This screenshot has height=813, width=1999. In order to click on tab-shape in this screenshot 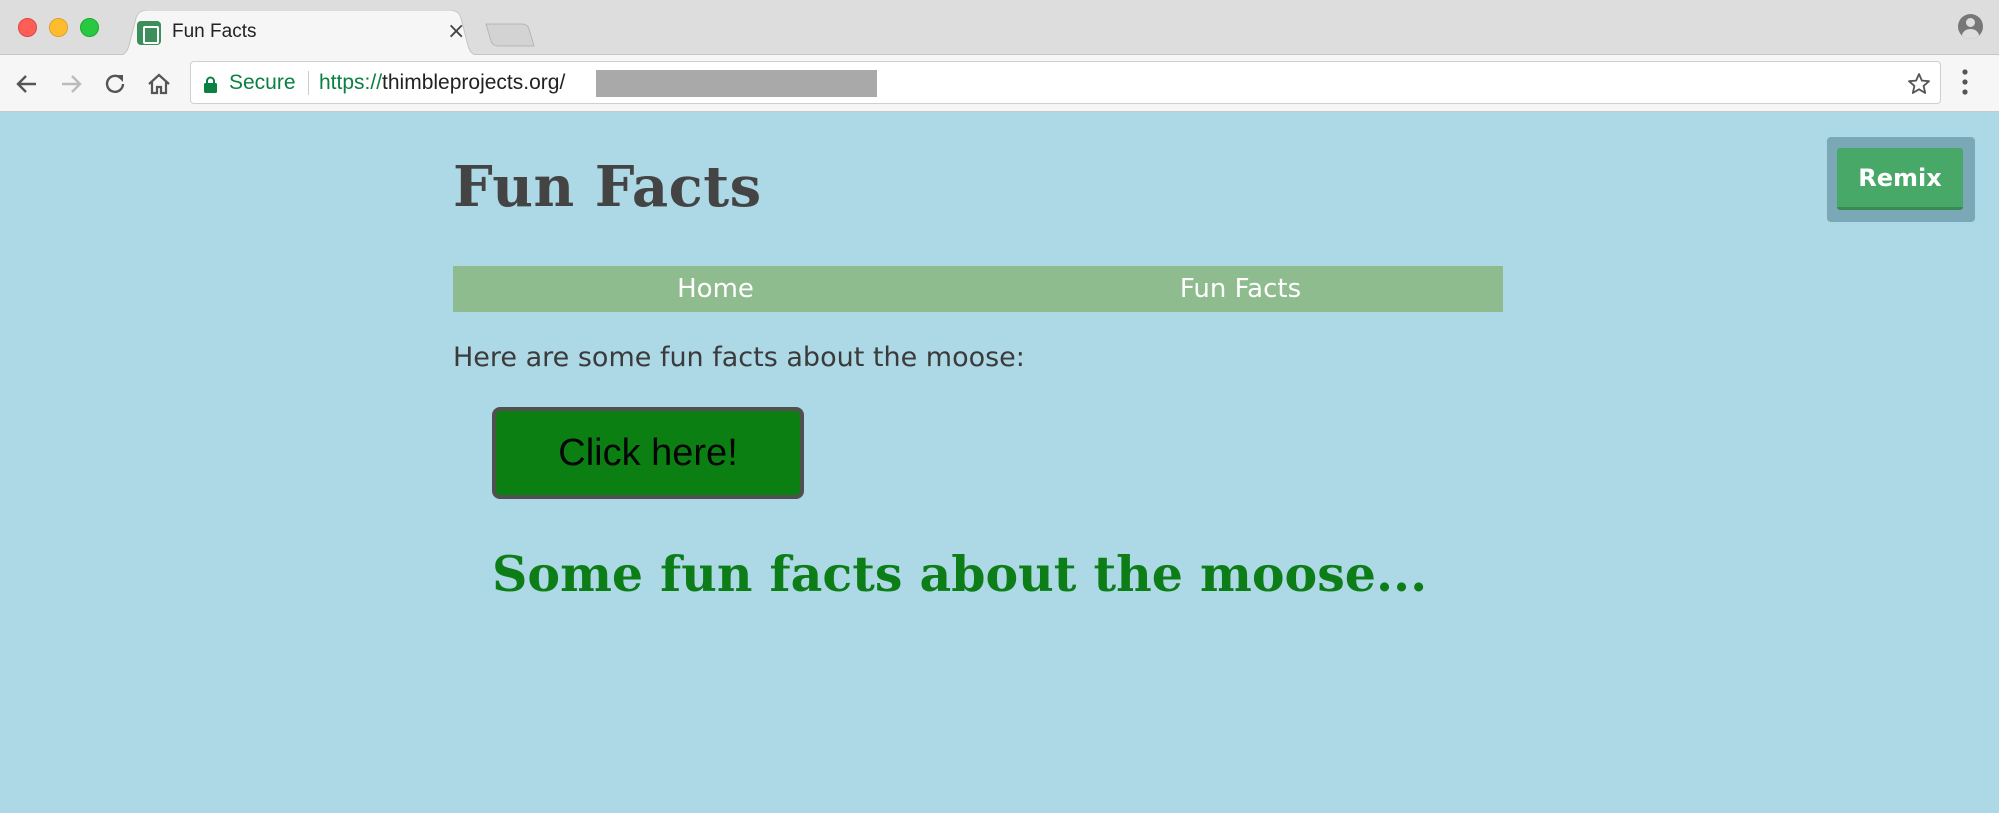, I will do `click(298, 33)`.